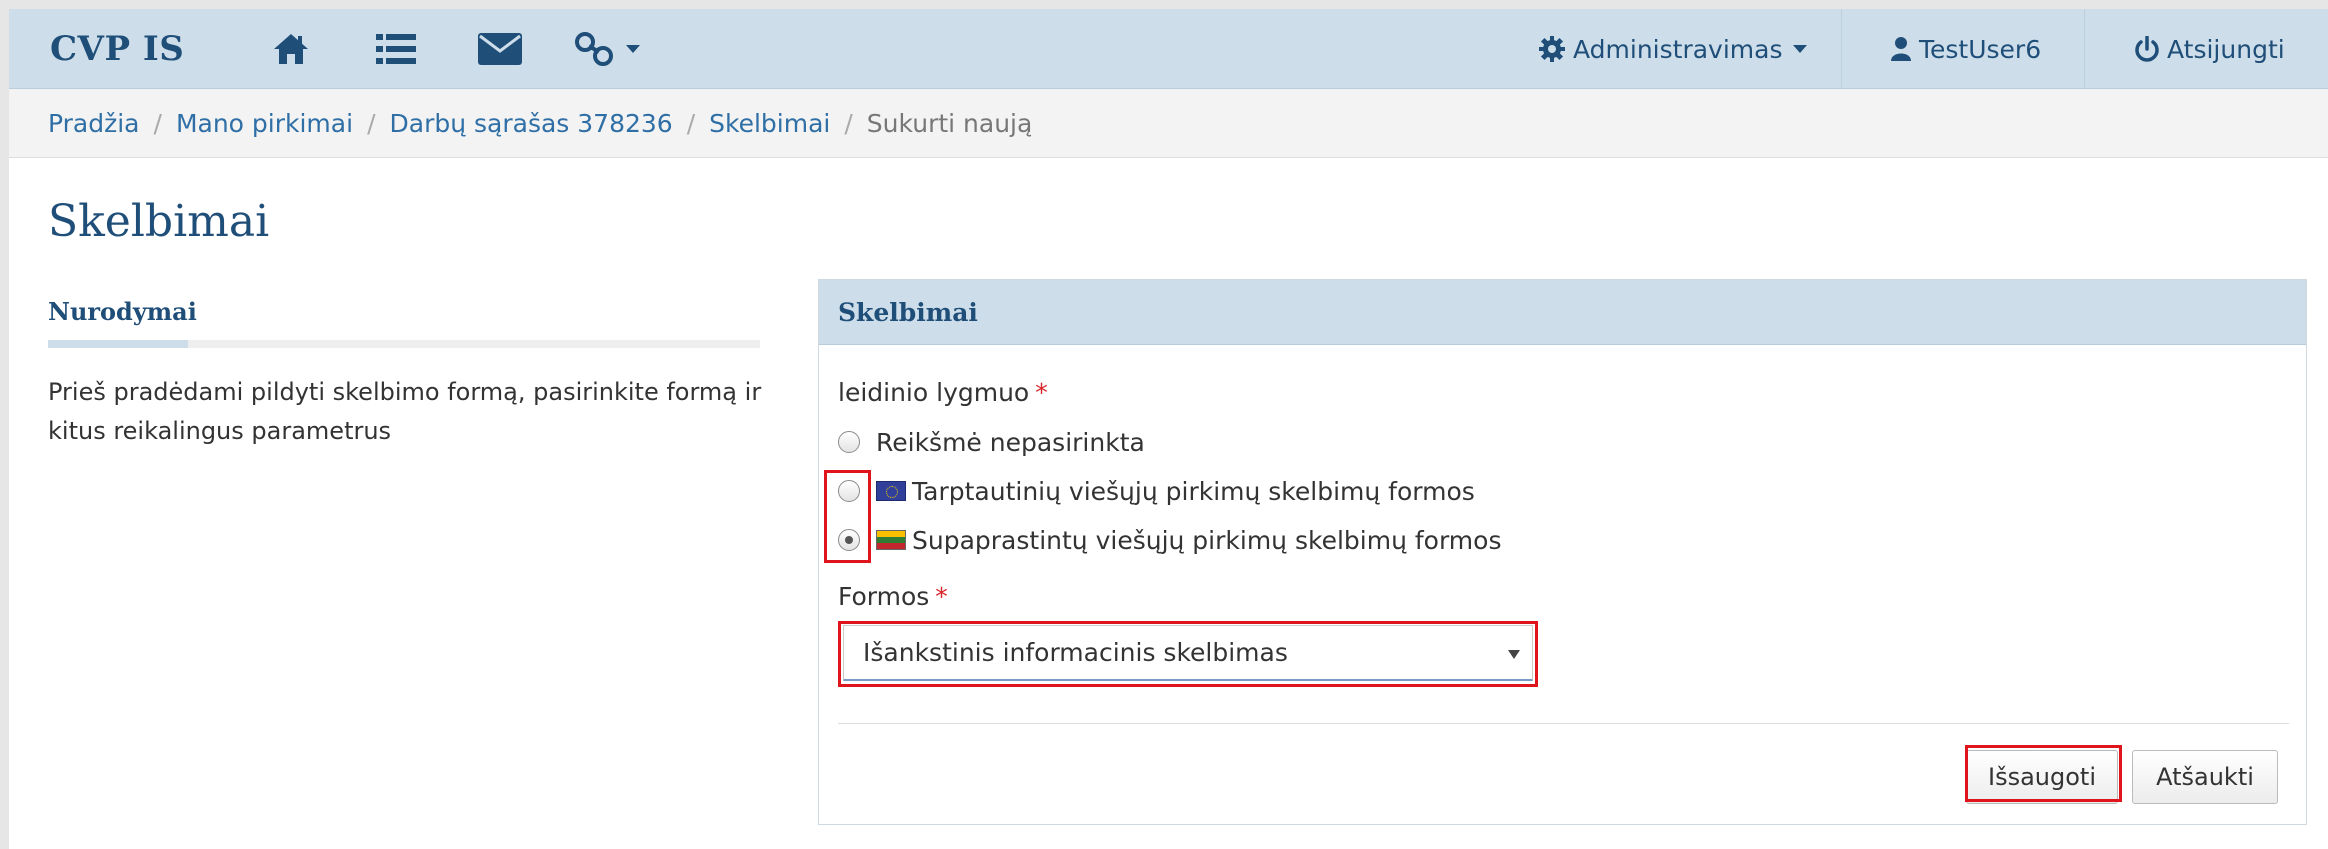 The width and height of the screenshot is (2328, 849). Describe the element at coordinates (607, 49) in the screenshot. I see `links-dropdown-icon` at that location.